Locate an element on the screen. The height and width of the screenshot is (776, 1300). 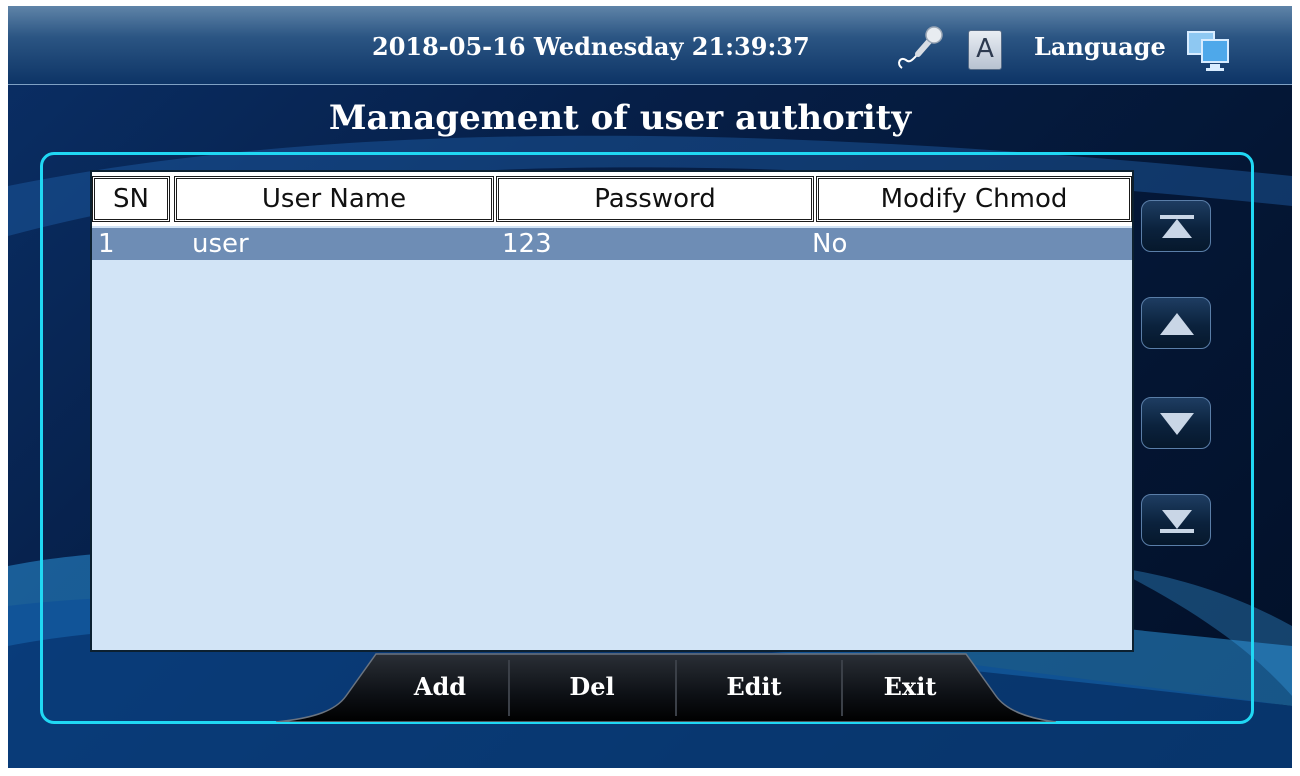
microphone-icon is located at coordinates (920, 49).